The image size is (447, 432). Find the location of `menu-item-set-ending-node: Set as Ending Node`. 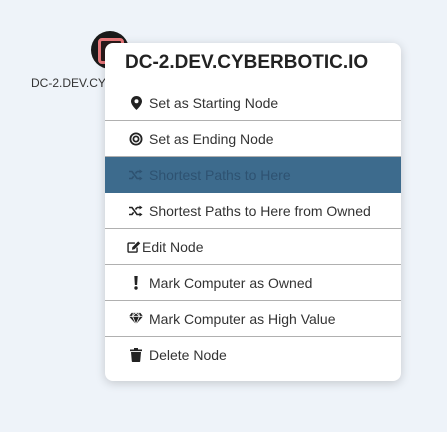

menu-item-set-ending-node: Set as Ending Node is located at coordinates (253, 139).